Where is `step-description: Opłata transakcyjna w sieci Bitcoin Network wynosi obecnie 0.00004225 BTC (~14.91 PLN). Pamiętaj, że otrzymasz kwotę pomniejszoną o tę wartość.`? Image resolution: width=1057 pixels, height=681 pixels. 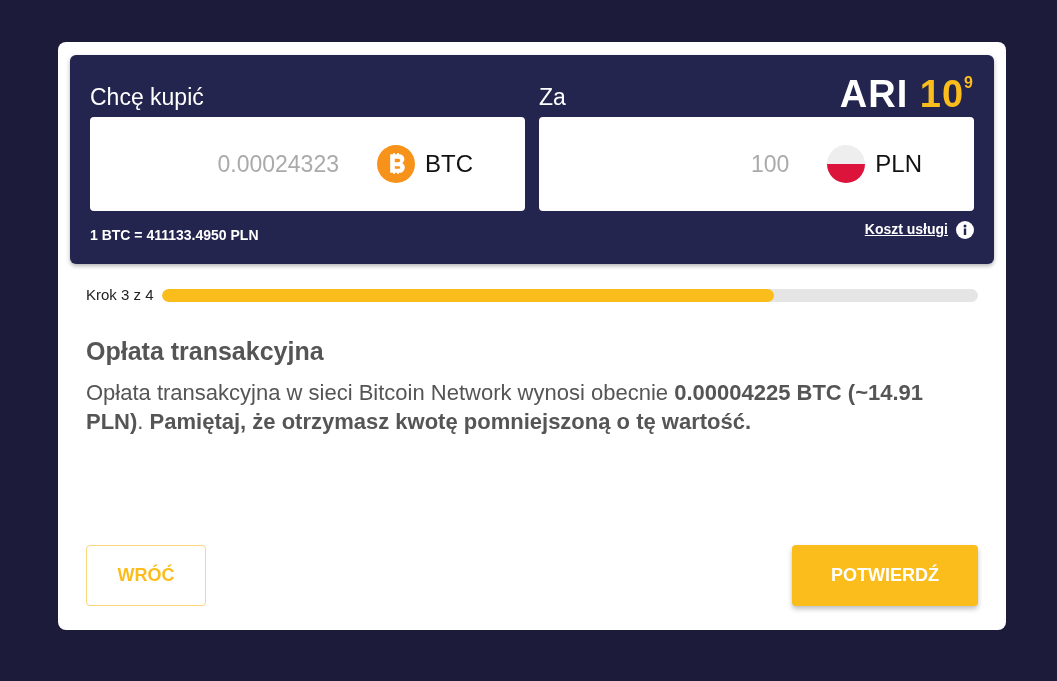 step-description: Opłata transakcyjna w sieci Bitcoin Network wynosi obecnie 0.00004225 BTC (~14.91 PLN). Pamiętaj, że otrzymasz kwotę pomniejszoną o tę wartość. is located at coordinates (505, 407).